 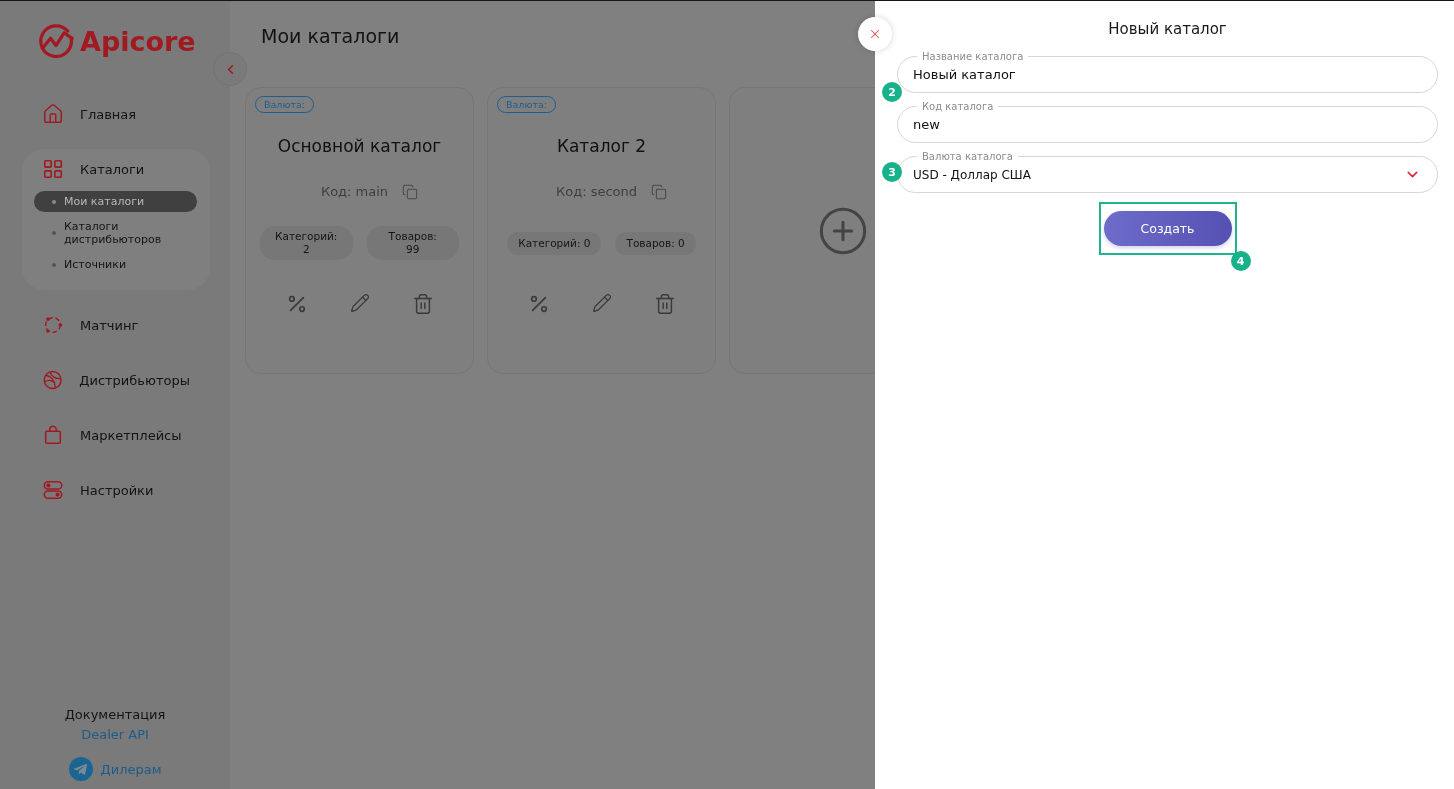 What do you see at coordinates (892, 172) in the screenshot?
I see `step-marker: 3` at bounding box center [892, 172].